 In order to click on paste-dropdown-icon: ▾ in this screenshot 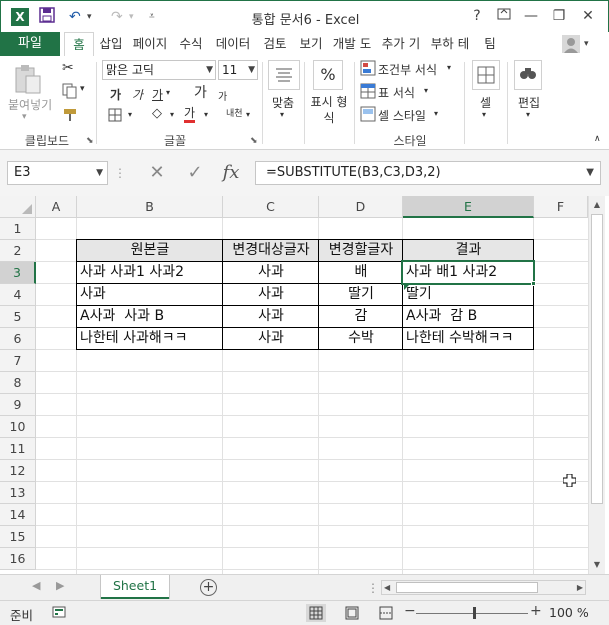, I will do `click(24, 117)`.